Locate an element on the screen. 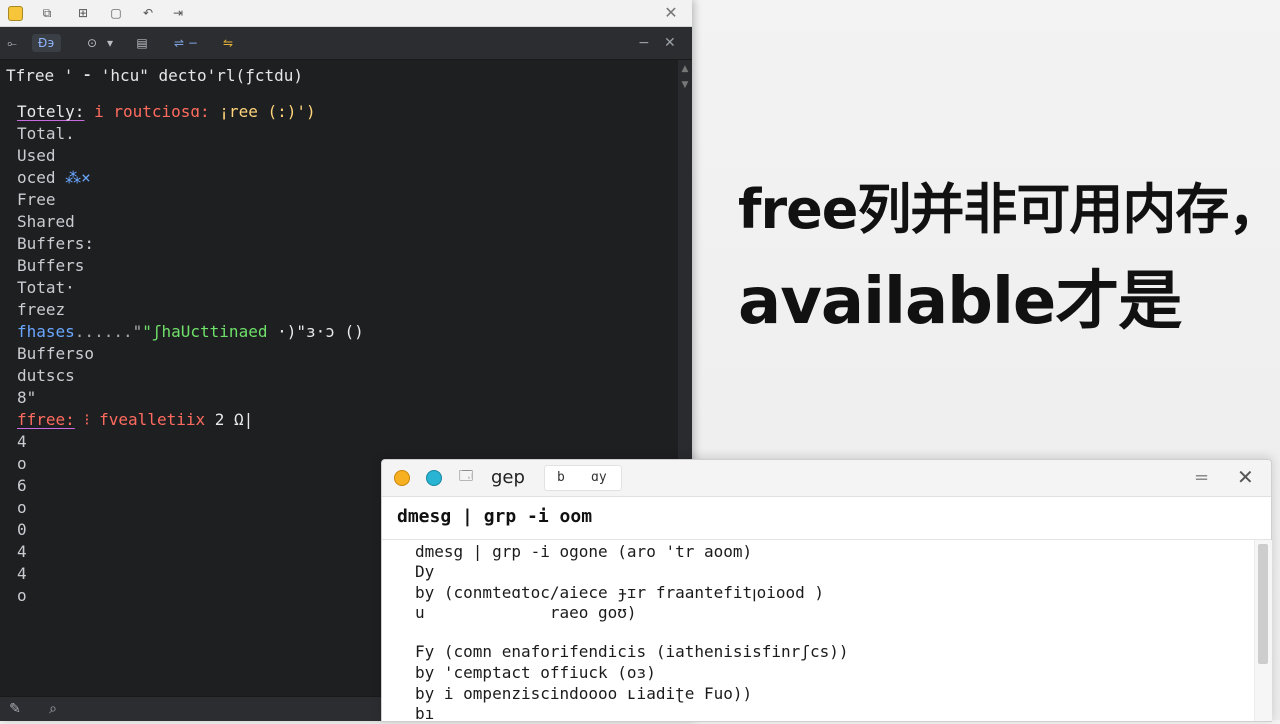  output-line: ffree: ⁝ fvealletiix 2 Ω| is located at coordinates (135, 419).